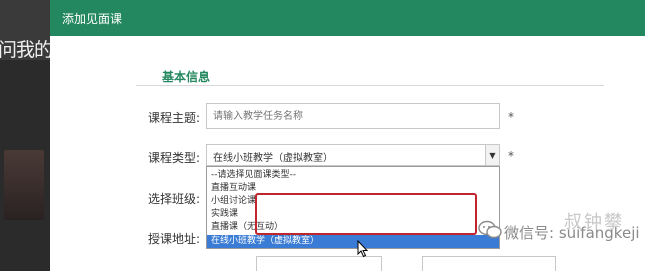 The image size is (645, 271). I want to click on topic-input-wrapper, so click(353, 116).